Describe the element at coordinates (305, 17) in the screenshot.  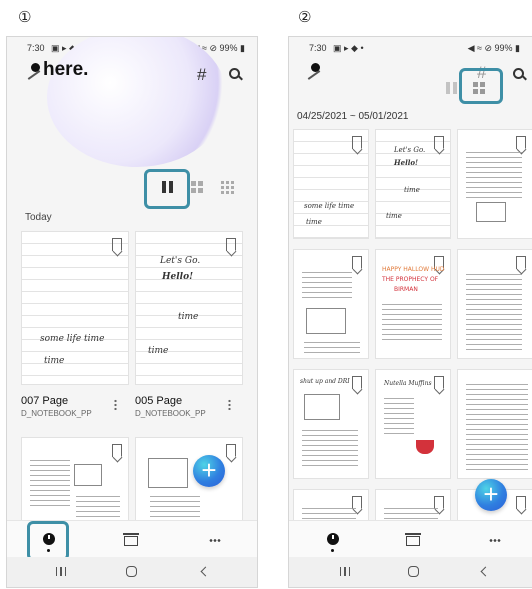
I see `step-label-2: ②` at that location.